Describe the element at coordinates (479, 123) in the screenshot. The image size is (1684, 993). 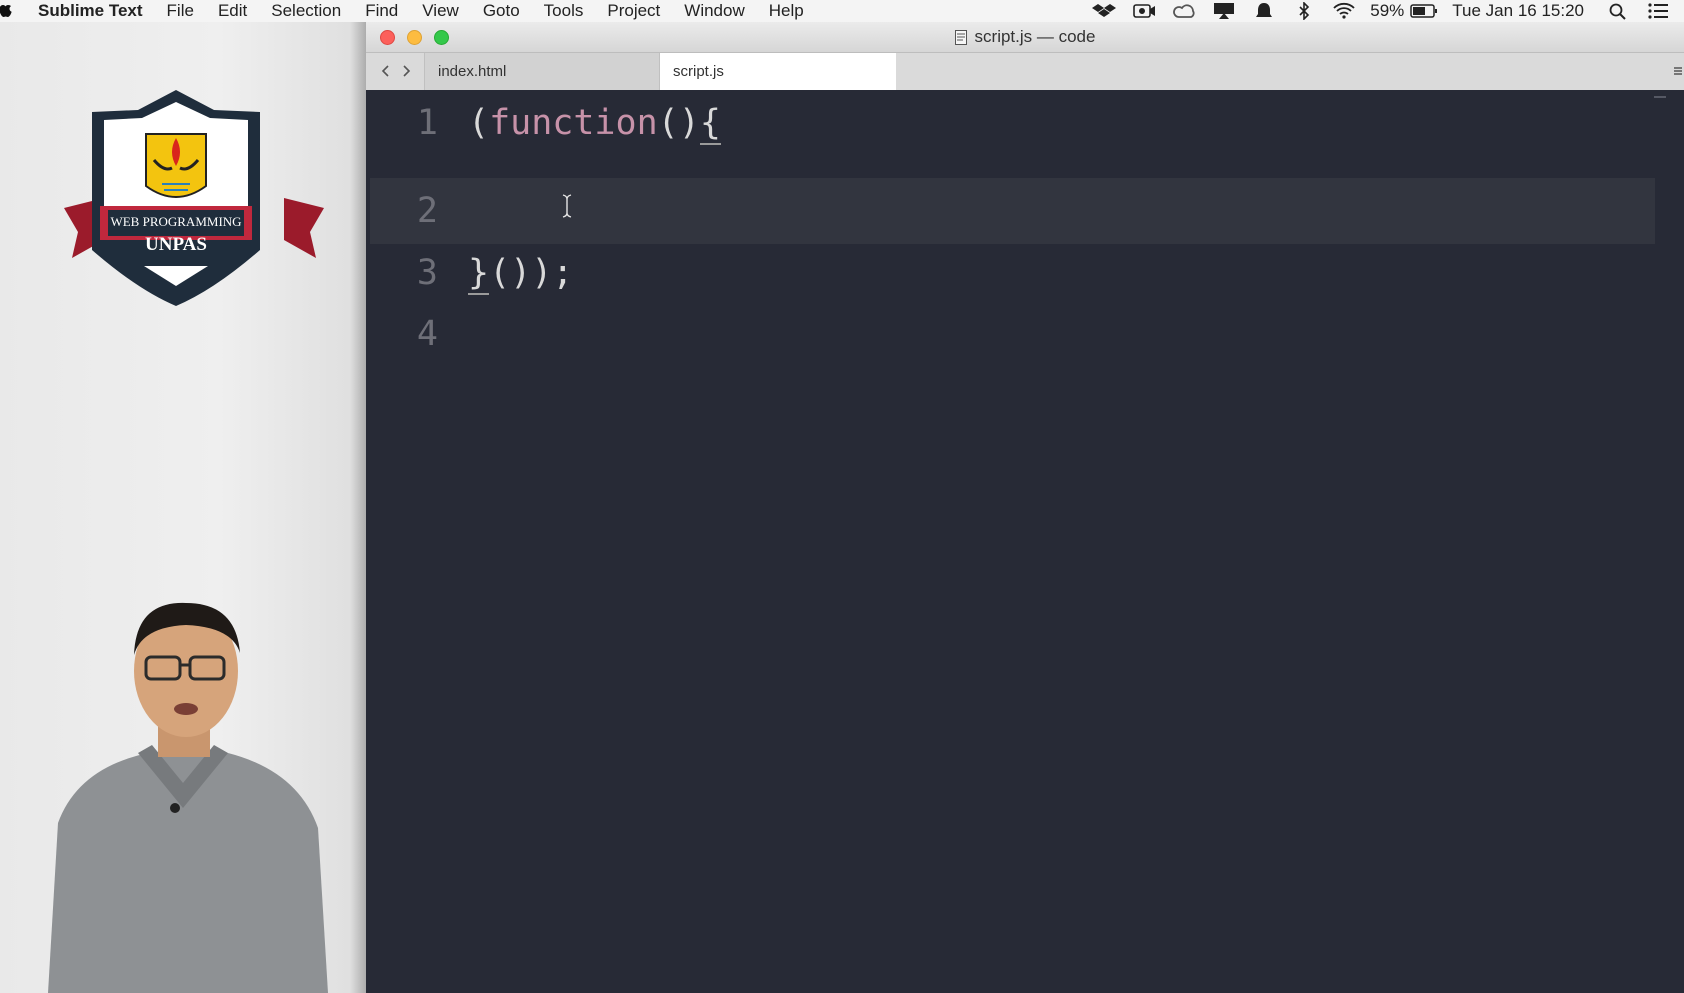
I see `paren-open: (` at that location.